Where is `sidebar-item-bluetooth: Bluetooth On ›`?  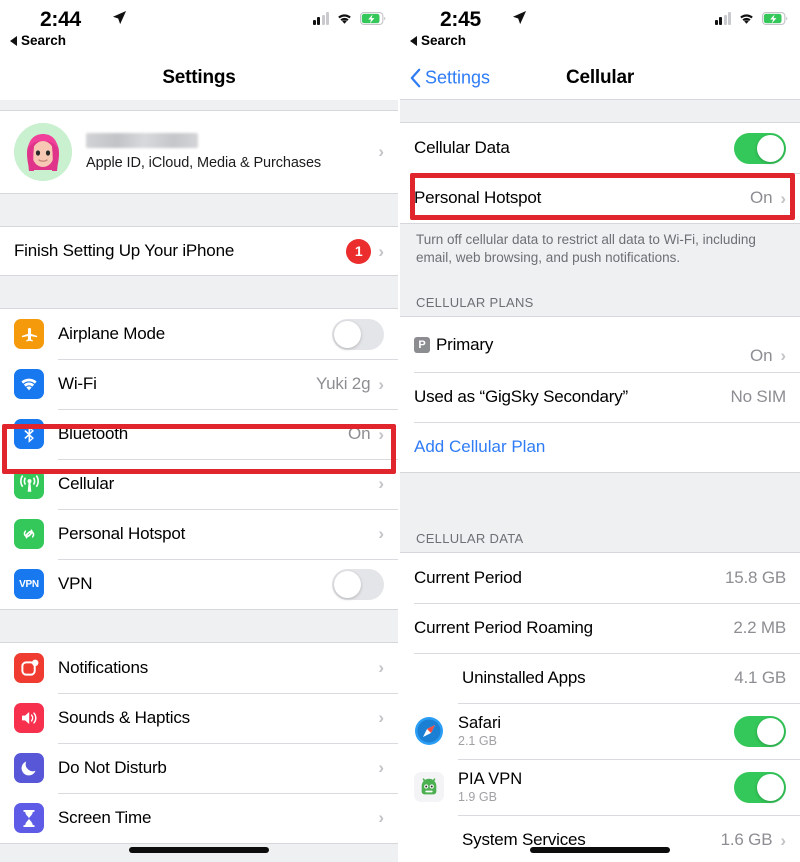
sidebar-item-bluetooth: Bluetooth On › is located at coordinates (199, 434).